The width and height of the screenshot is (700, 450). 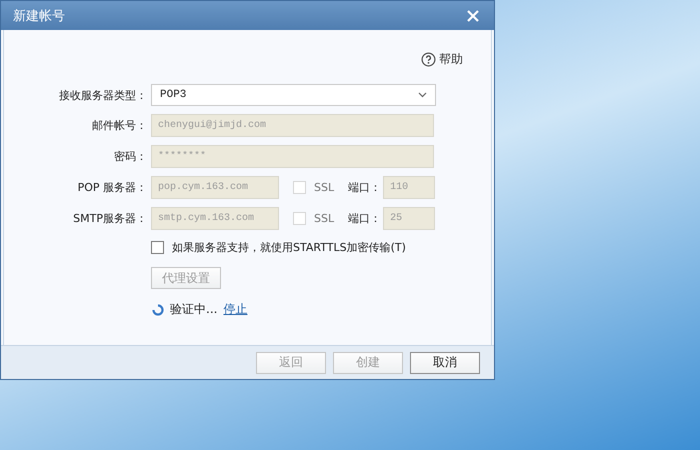 What do you see at coordinates (158, 310) in the screenshot?
I see `spinner-icon` at bounding box center [158, 310].